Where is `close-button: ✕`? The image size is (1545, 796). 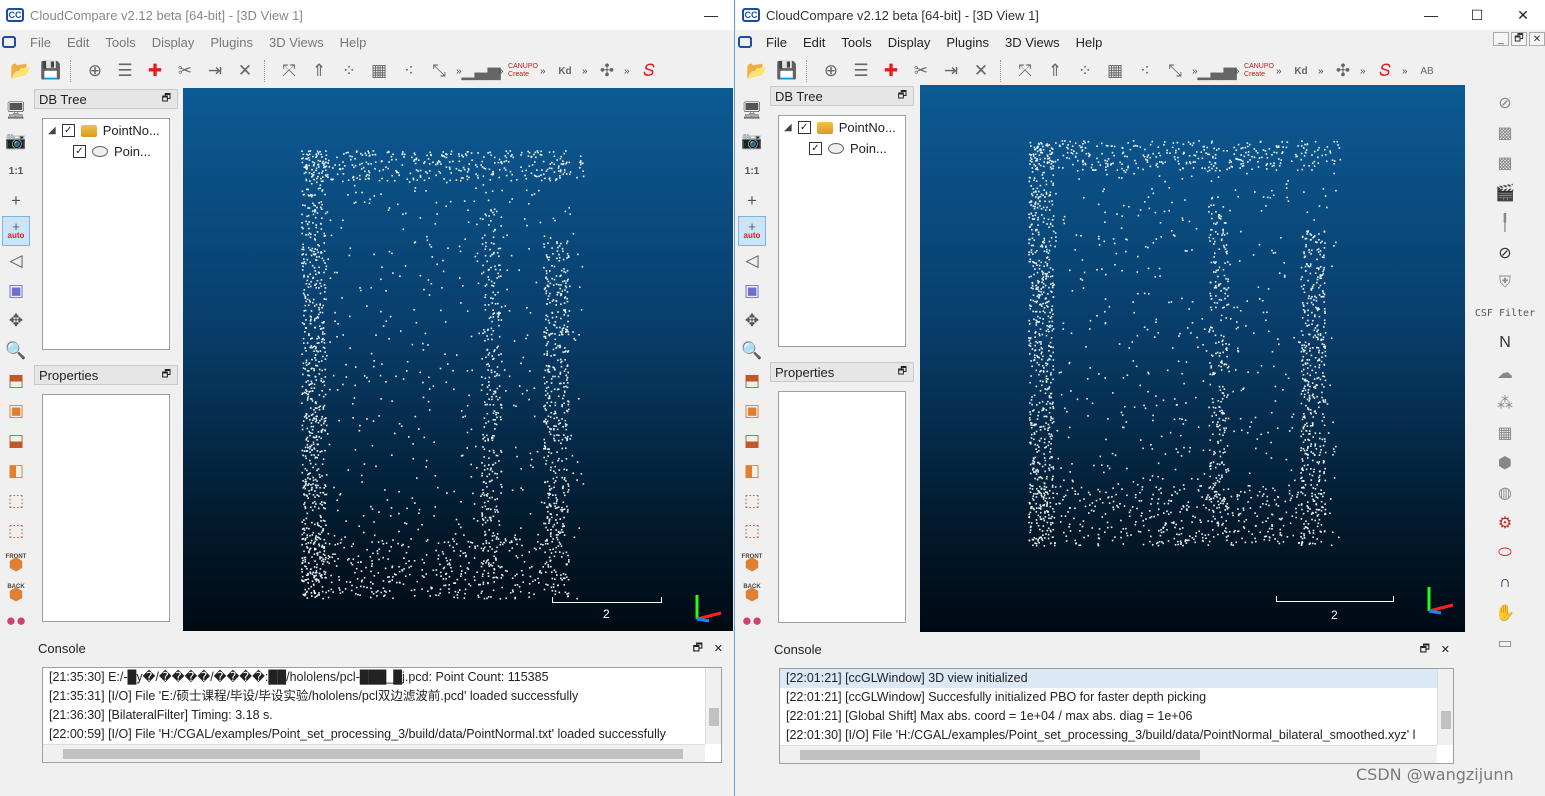 close-button: ✕ is located at coordinates (1522, 15).